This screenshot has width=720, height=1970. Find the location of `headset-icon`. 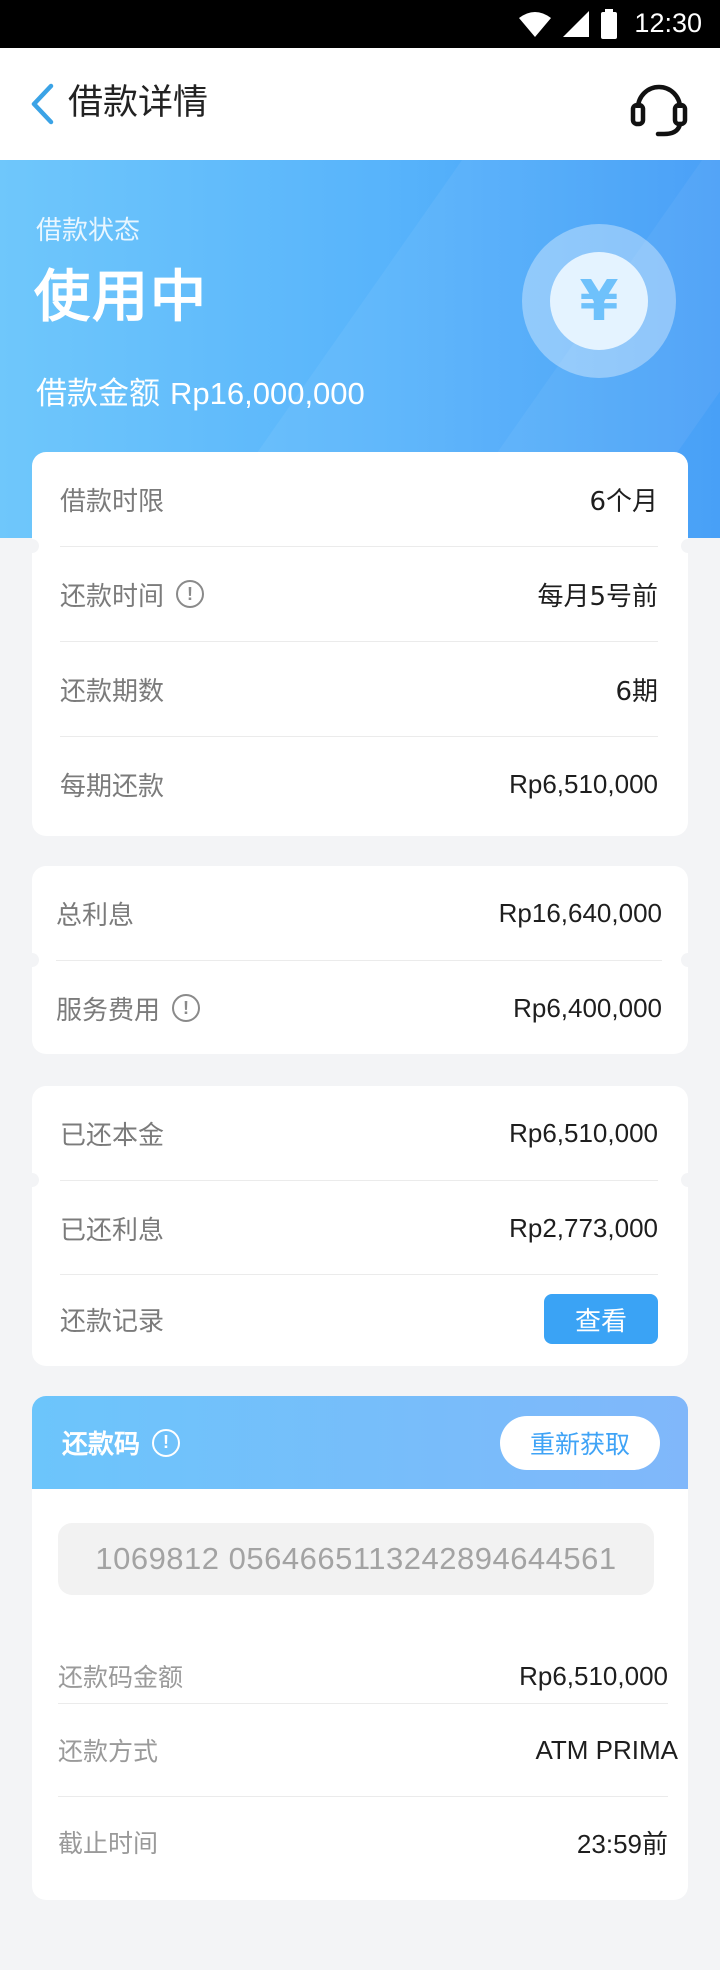

headset-icon is located at coordinates (659, 110).